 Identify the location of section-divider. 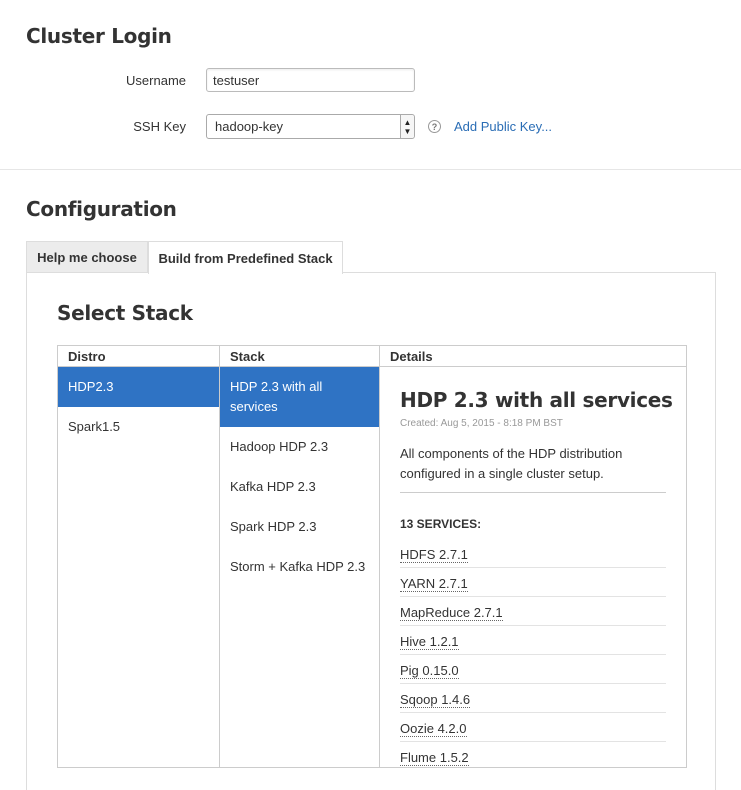
(370, 169).